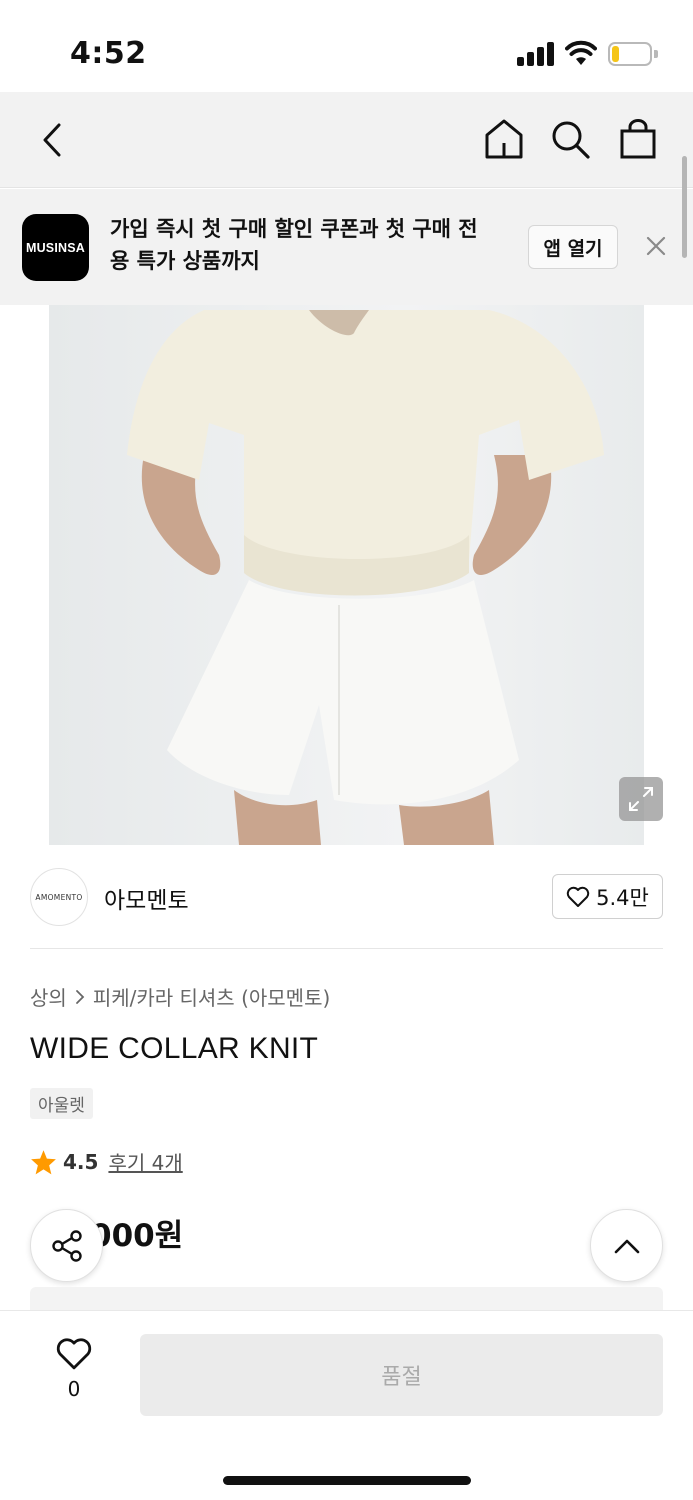 The height and width of the screenshot is (1500, 693). I want to click on battery-low-icon, so click(633, 54).